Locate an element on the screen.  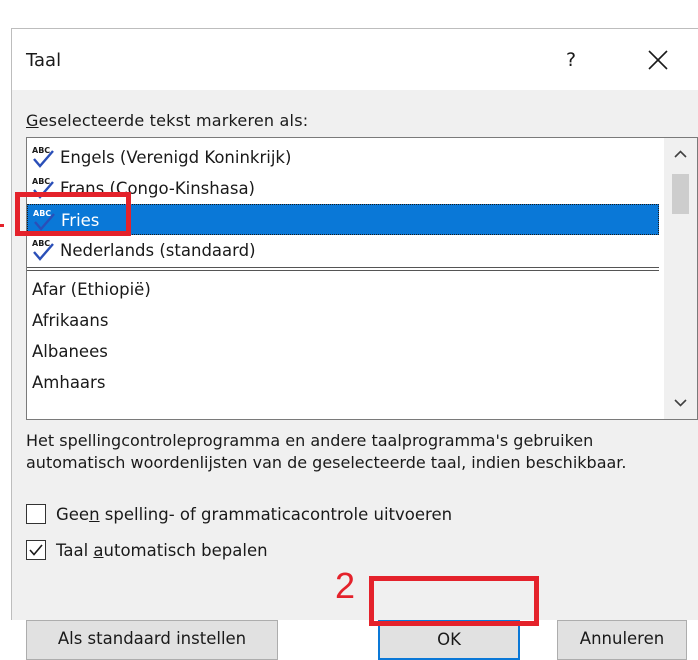
language-item-label: Amhaars is located at coordinates (69, 382).